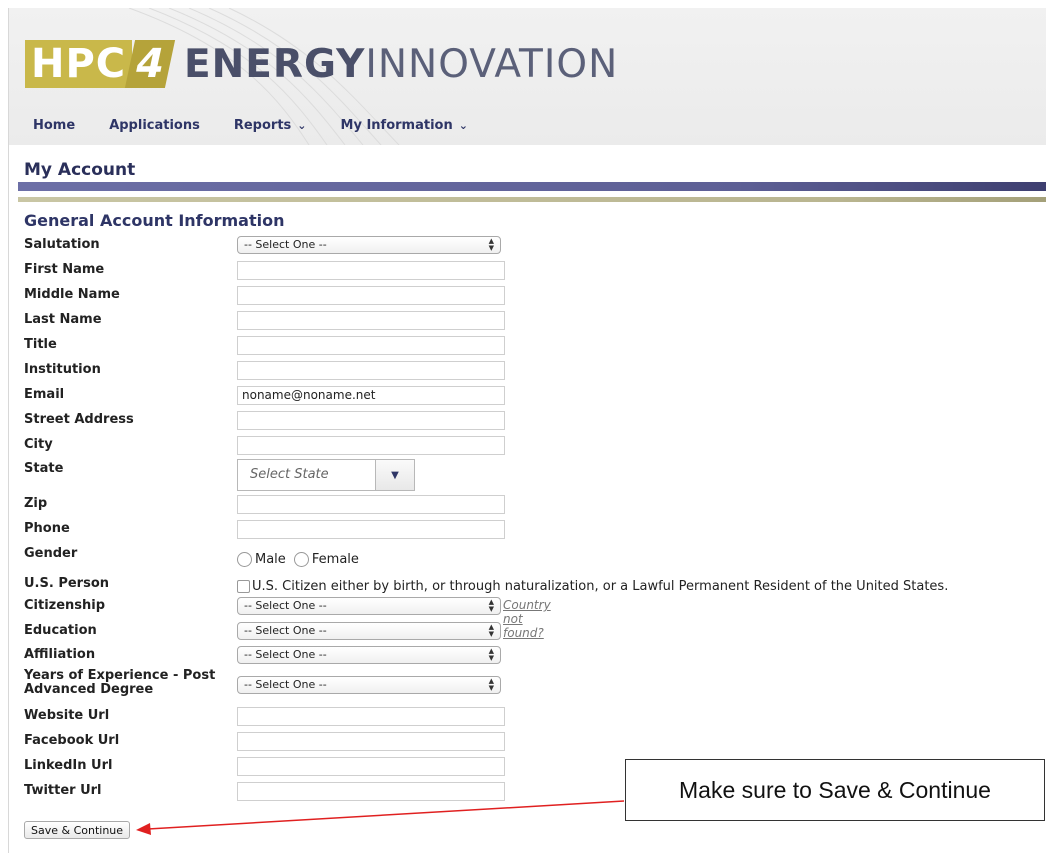 The image size is (1046, 853). Describe the element at coordinates (371, 370) in the screenshot. I see `institution-input` at that location.